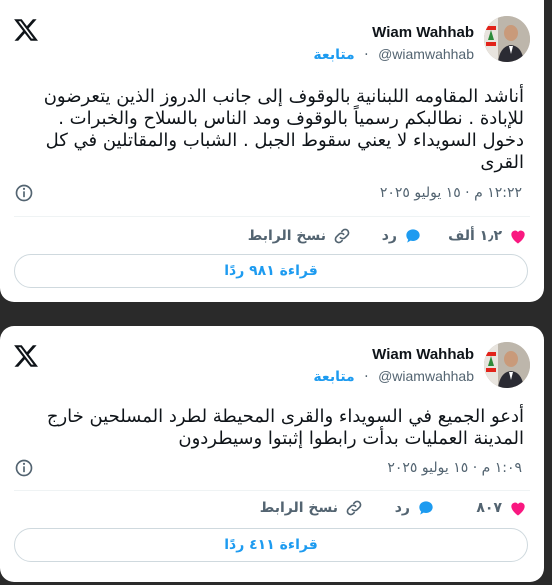  What do you see at coordinates (271, 271) in the screenshot?
I see `read-replies-button: قراءة ٩٨١ ردًا` at bounding box center [271, 271].